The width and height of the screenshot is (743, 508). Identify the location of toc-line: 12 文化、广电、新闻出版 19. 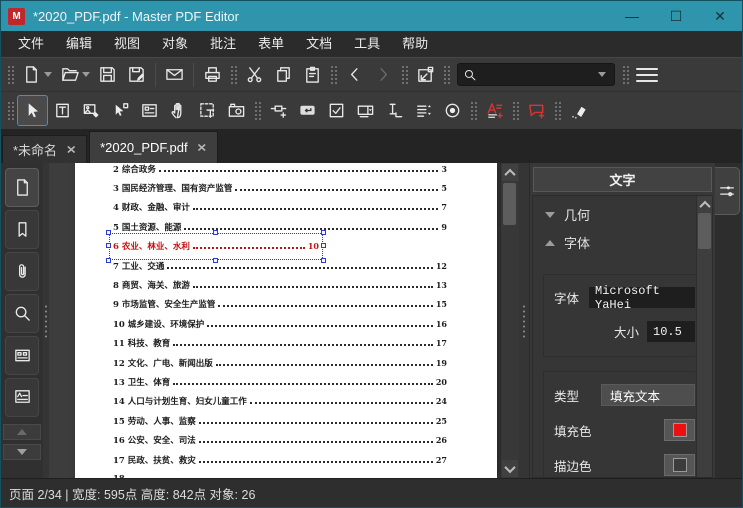
(280, 362).